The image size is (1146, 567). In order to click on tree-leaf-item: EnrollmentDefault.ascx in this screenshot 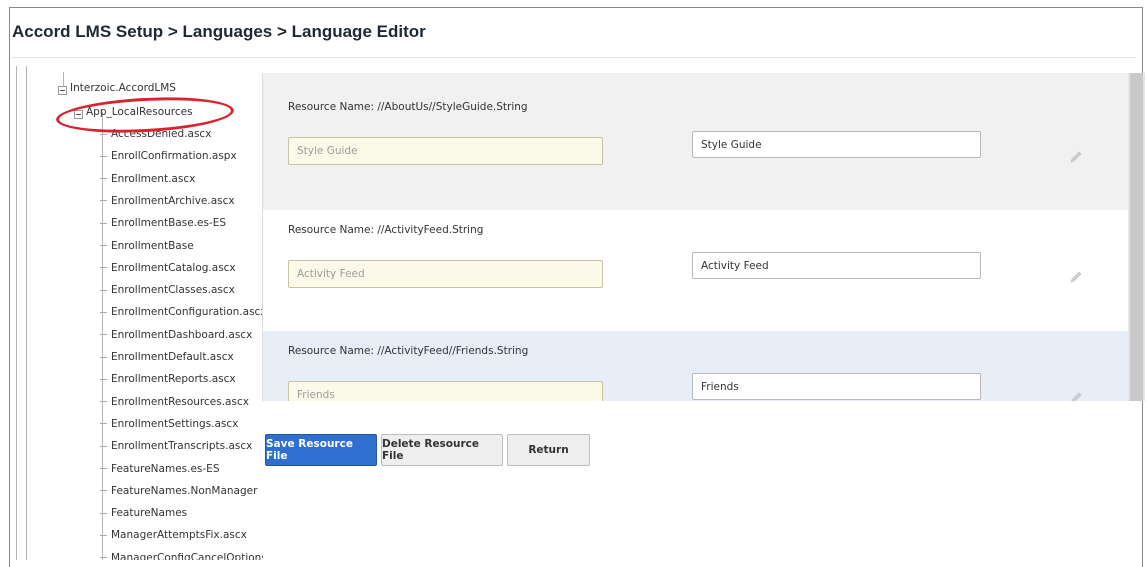, I will do `click(167, 357)`.